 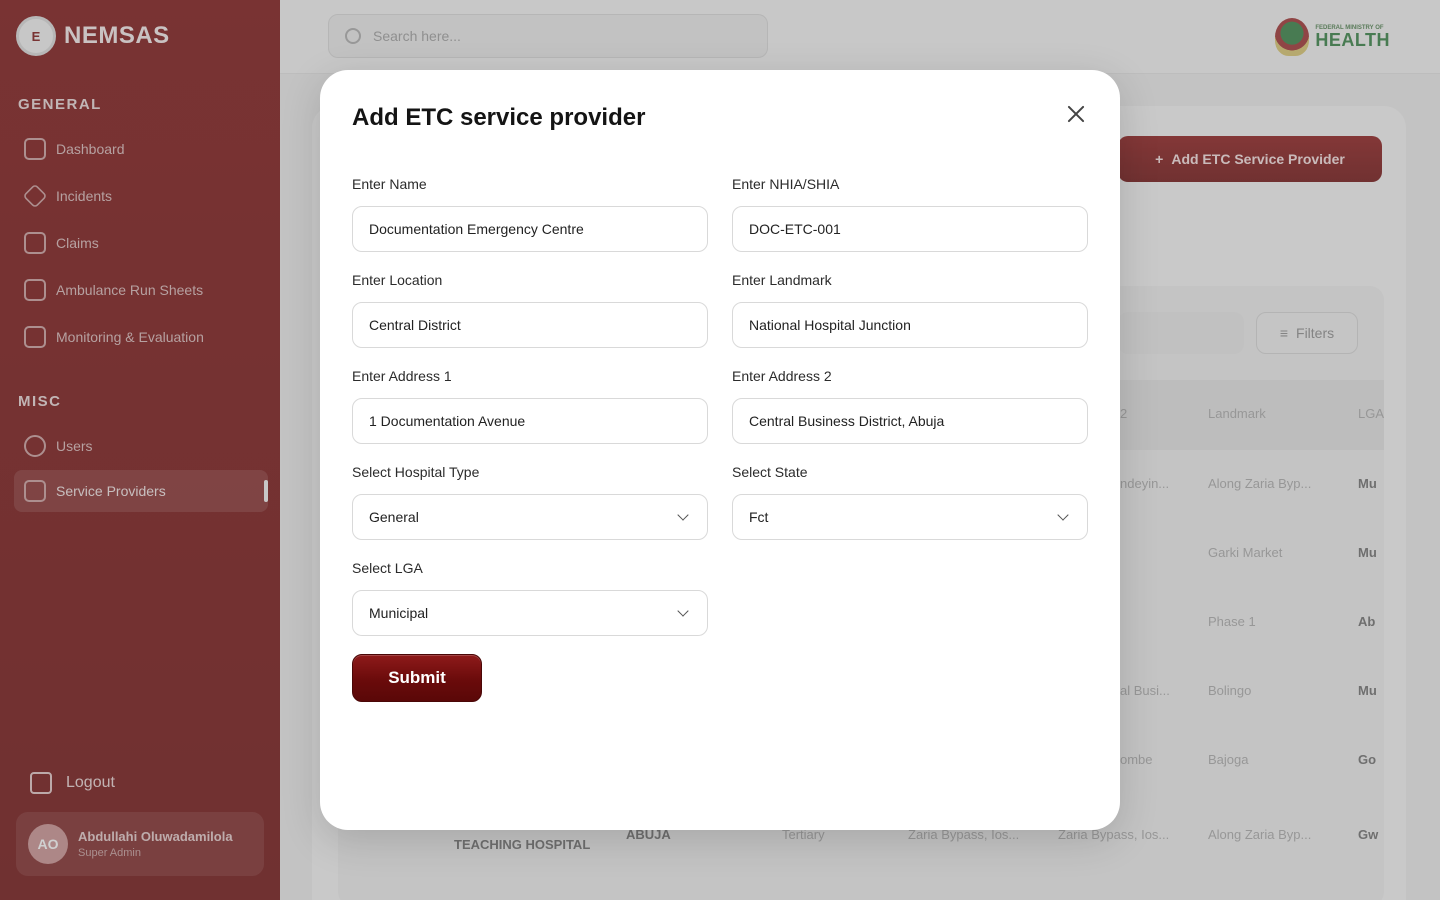 I want to click on address2-label: Enter Address 2, so click(x=782, y=376).